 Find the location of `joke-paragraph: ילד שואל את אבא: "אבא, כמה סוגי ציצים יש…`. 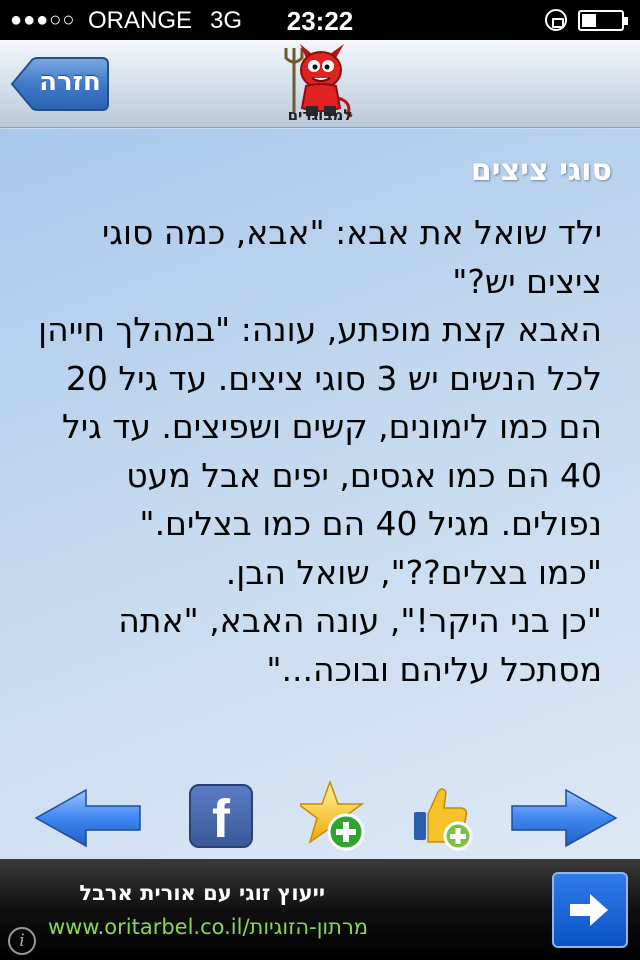

joke-paragraph: ילד שואל את אבא: "אבא, כמה סוגי ציצים יש… is located at coordinates (351, 257).